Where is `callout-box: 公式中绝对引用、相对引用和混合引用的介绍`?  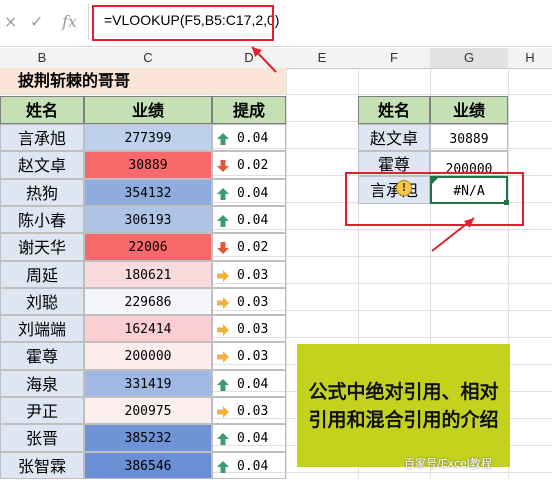 callout-box: 公式中绝对引用、相对引用和混合引用的介绍 is located at coordinates (403, 405).